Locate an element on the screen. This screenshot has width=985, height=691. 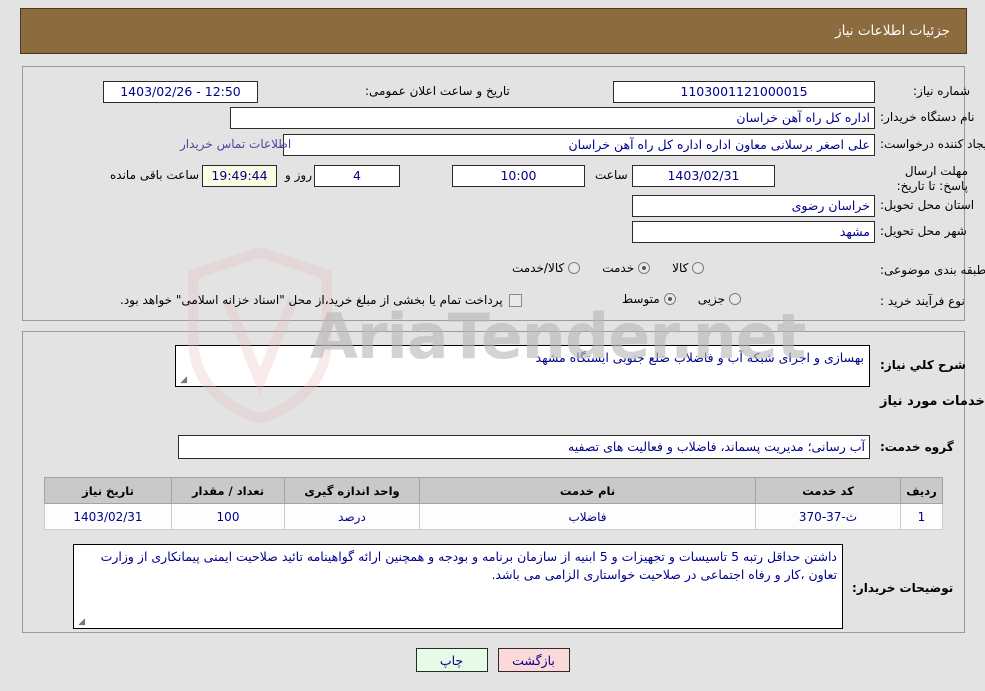
subject-category-option-1: خدمت is located at coordinates (626, 268).